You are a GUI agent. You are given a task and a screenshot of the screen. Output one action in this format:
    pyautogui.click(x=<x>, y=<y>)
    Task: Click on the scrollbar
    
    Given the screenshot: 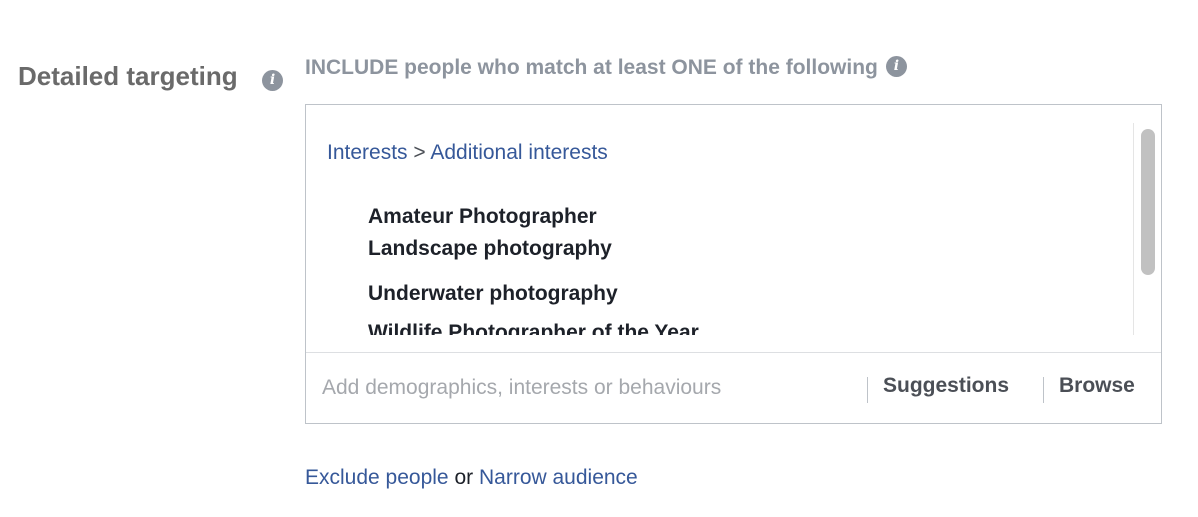 What is the action you would take?
    pyautogui.click(x=1147, y=229)
    